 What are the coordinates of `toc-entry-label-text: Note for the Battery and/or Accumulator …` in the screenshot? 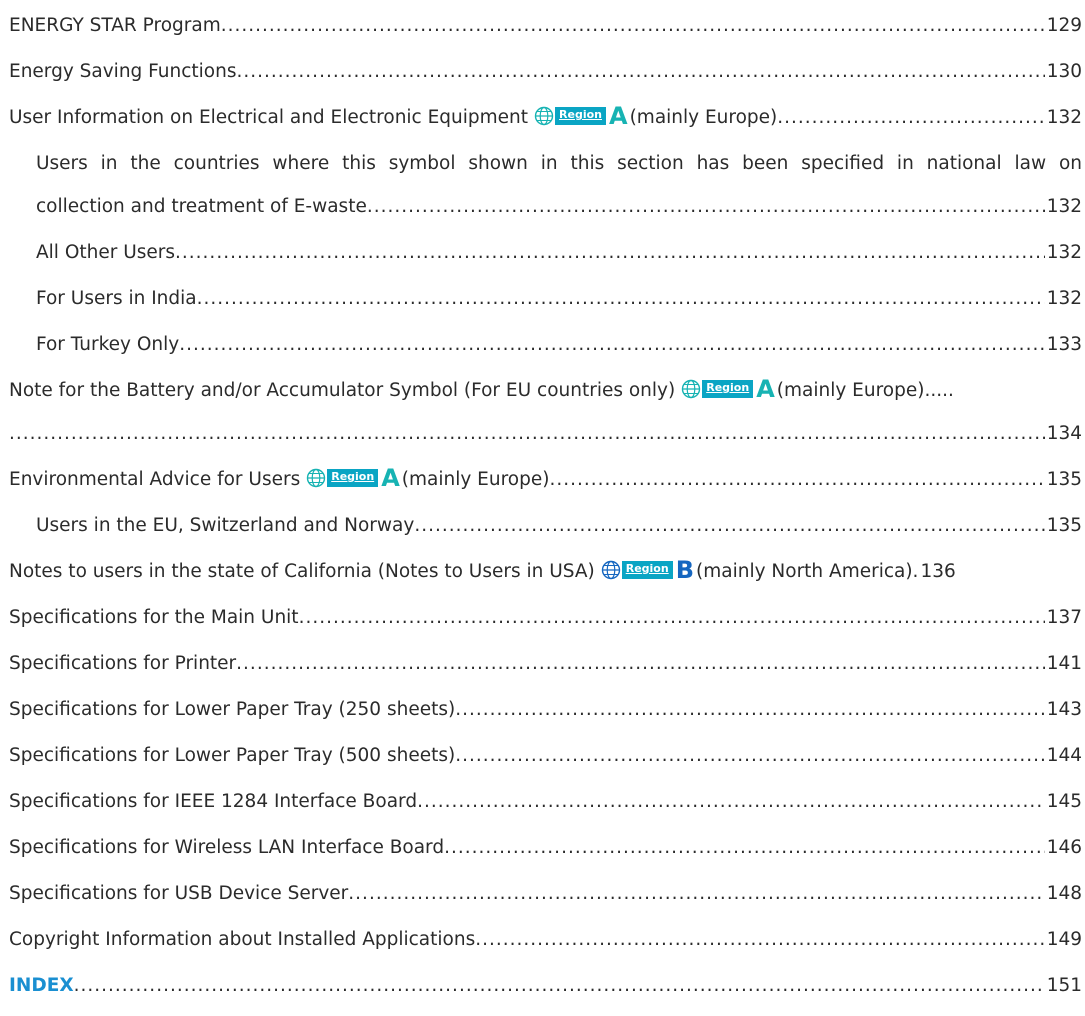 It's located at (342, 390).